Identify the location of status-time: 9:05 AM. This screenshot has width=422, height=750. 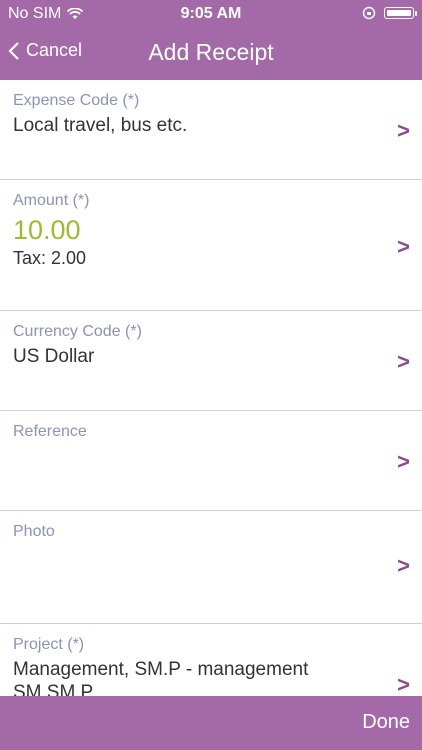
(211, 13).